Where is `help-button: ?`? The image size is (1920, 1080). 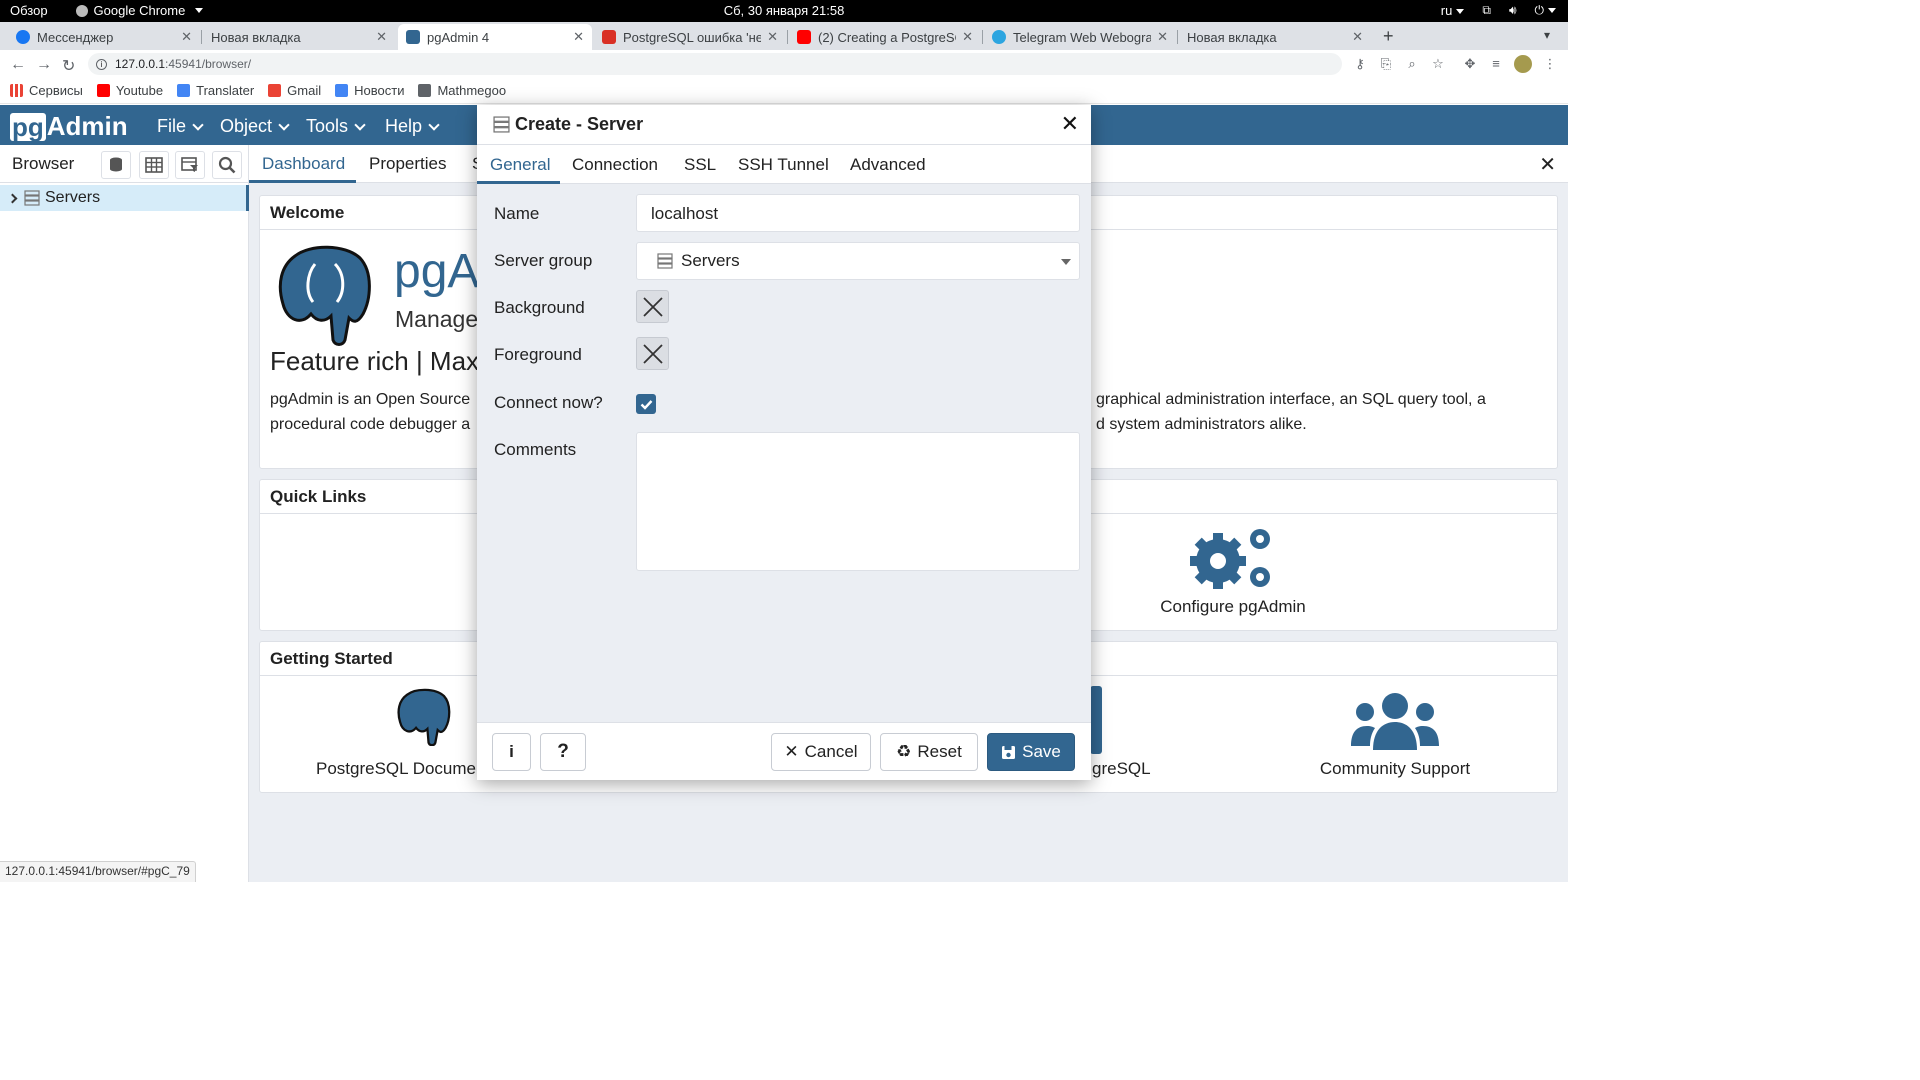 help-button: ? is located at coordinates (563, 752).